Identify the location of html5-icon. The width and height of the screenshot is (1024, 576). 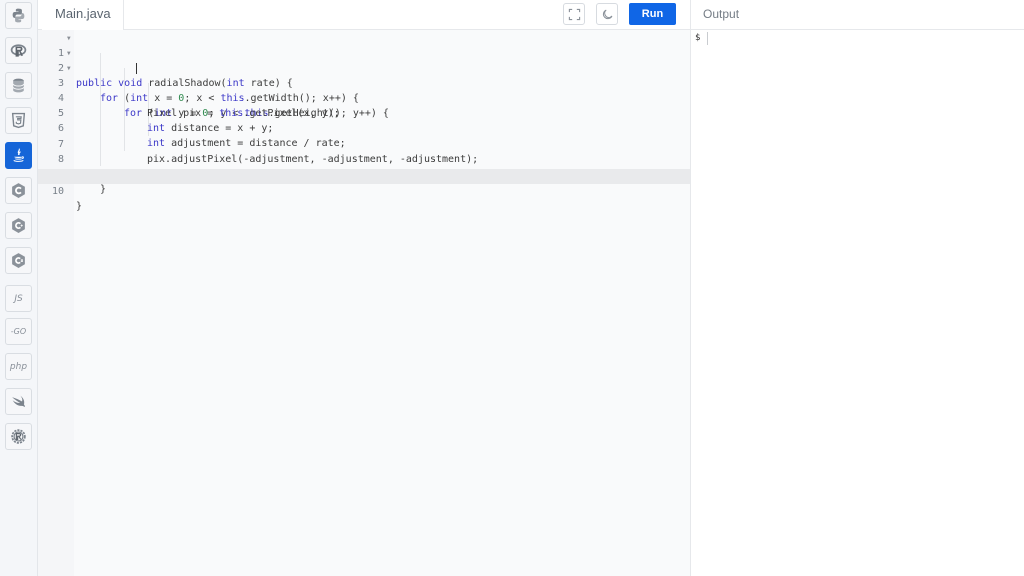
(18, 120).